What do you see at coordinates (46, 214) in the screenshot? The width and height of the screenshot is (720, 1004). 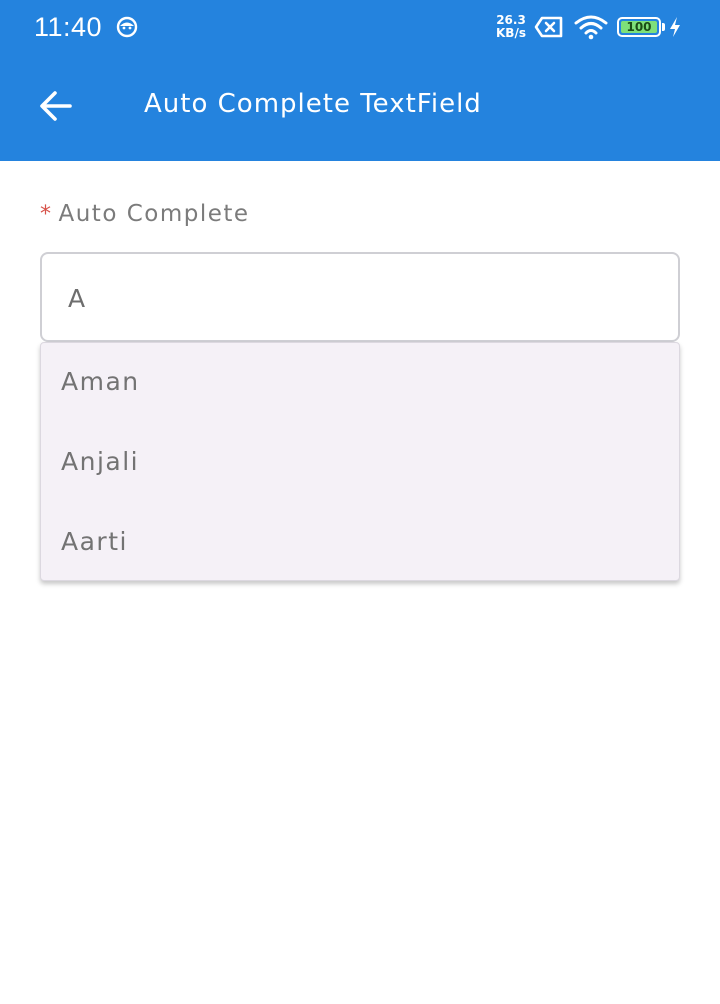 I see `required-marker: *` at bounding box center [46, 214].